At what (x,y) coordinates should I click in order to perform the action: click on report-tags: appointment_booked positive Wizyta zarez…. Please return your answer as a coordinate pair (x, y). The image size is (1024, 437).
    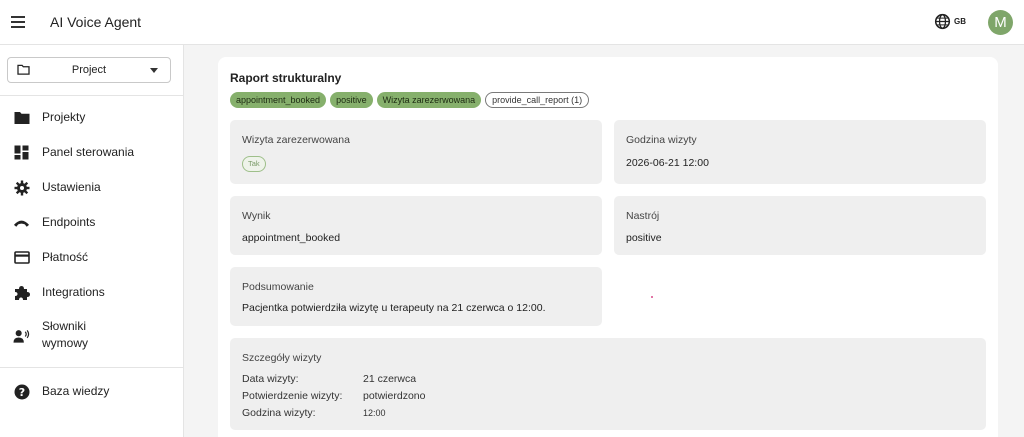
    Looking at the image, I should click on (410, 100).